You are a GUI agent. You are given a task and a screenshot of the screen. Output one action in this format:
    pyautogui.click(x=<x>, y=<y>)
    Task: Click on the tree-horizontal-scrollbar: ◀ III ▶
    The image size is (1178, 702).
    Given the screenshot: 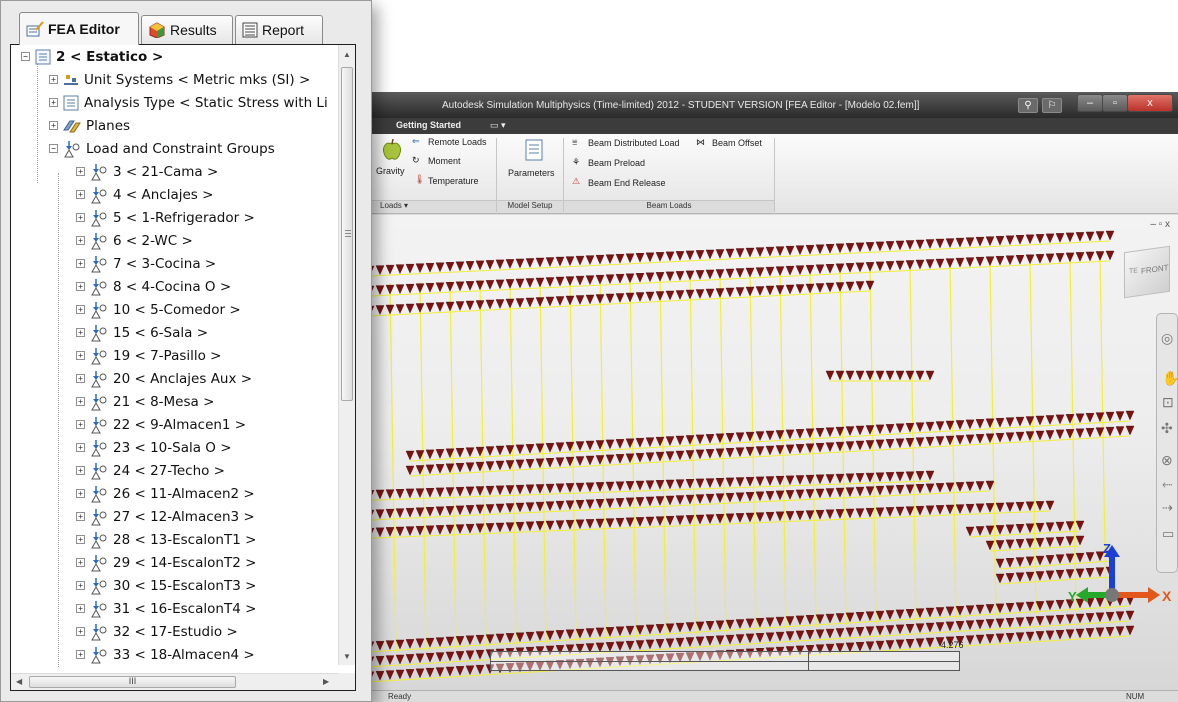 What is the action you would take?
    pyautogui.click(x=183, y=681)
    